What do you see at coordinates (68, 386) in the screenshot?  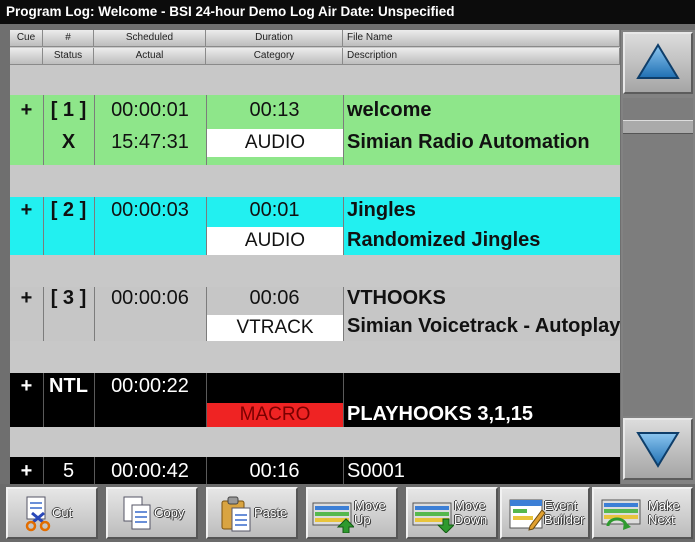 I see `event-number: NTL` at bounding box center [68, 386].